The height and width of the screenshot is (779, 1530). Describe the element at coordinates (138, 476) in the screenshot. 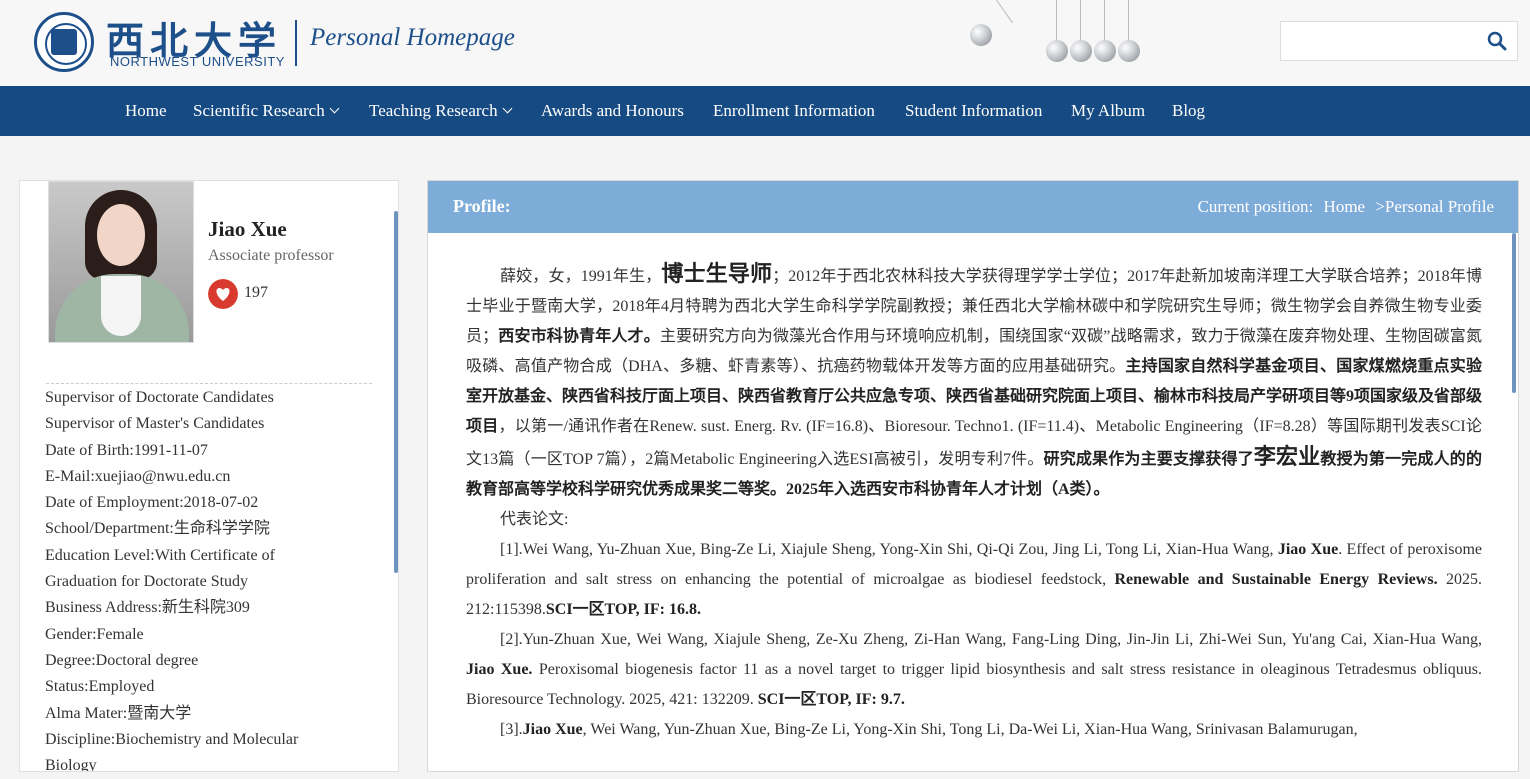

I see `info-item: E-Mail:xuejiao@nwu.edu.cn` at that location.